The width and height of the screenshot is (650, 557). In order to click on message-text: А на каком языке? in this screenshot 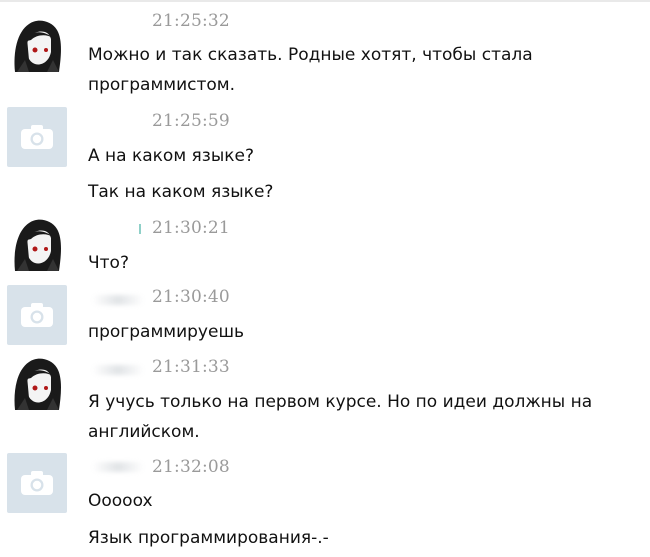, I will do `click(171, 156)`.